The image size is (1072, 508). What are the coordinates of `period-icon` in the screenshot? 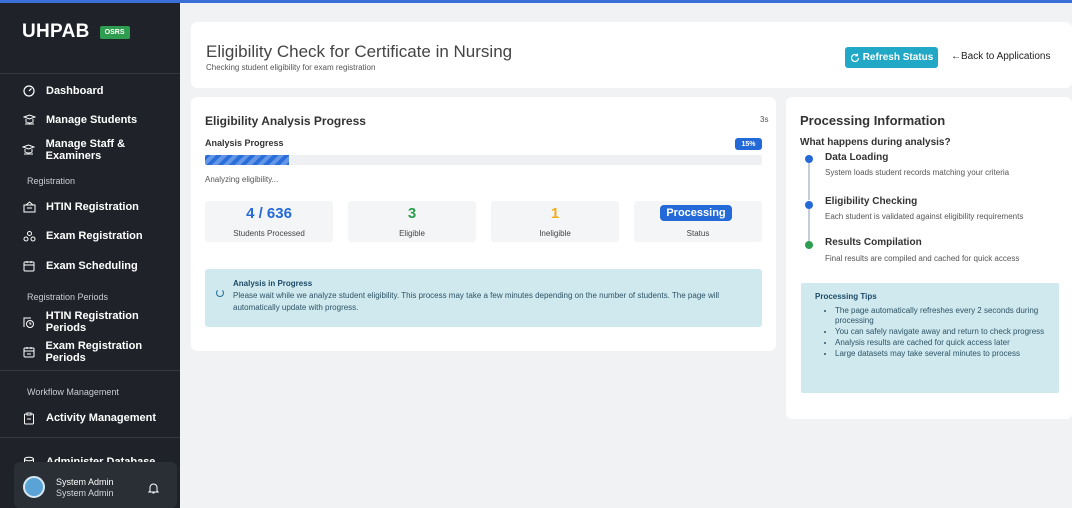 It's located at (29, 322).